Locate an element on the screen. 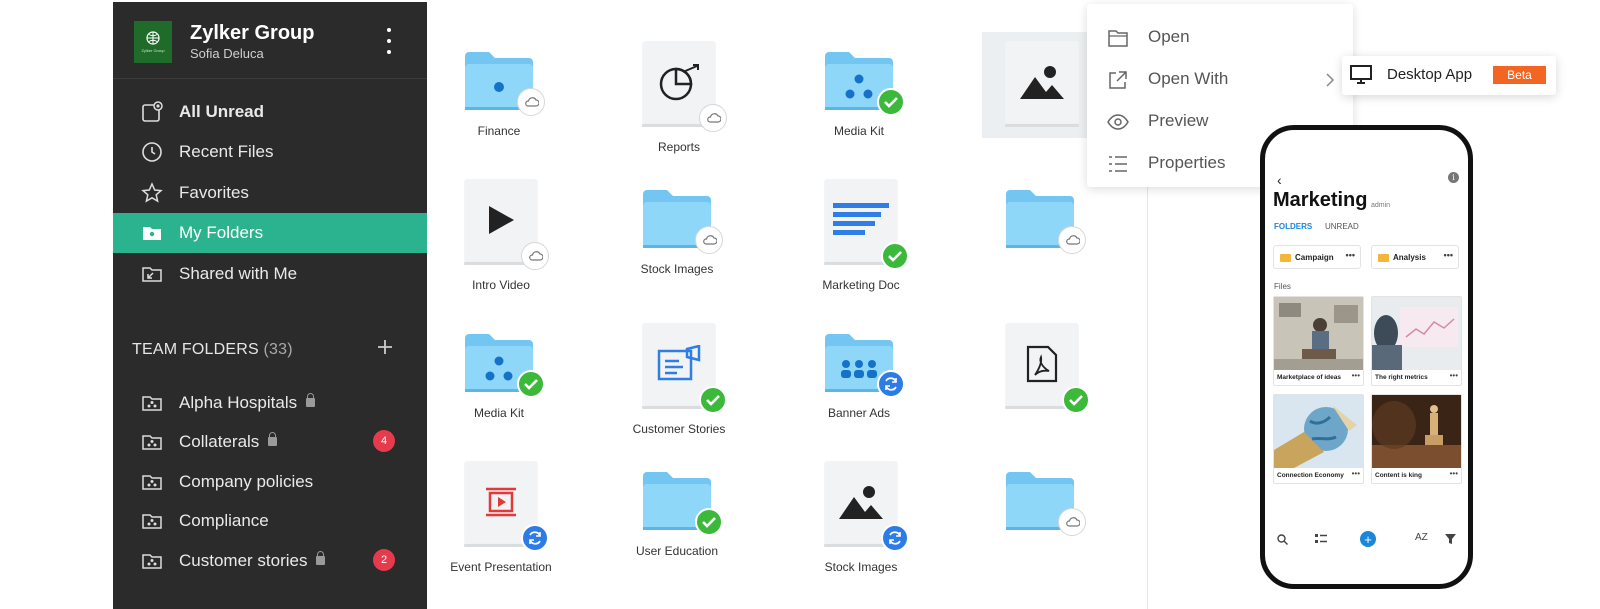  nav-shared-with-me: Shared with Me is located at coordinates (270, 274).